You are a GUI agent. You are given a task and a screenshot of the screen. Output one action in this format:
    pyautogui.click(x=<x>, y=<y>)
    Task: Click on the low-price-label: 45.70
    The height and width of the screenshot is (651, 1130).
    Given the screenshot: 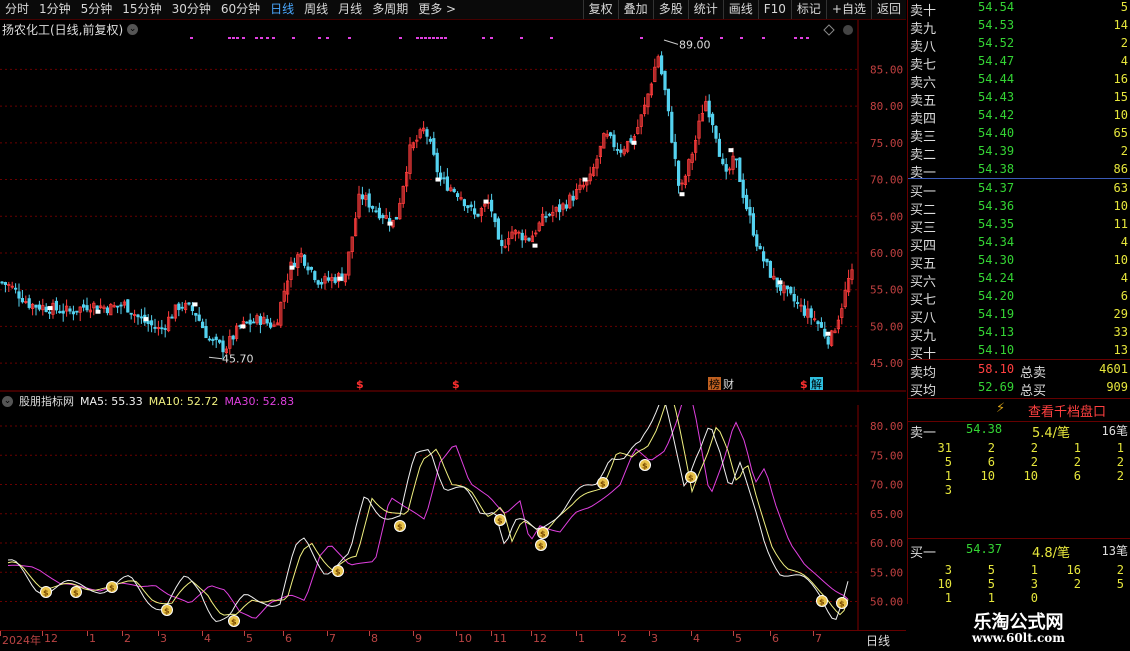 What is the action you would take?
    pyautogui.click(x=238, y=359)
    